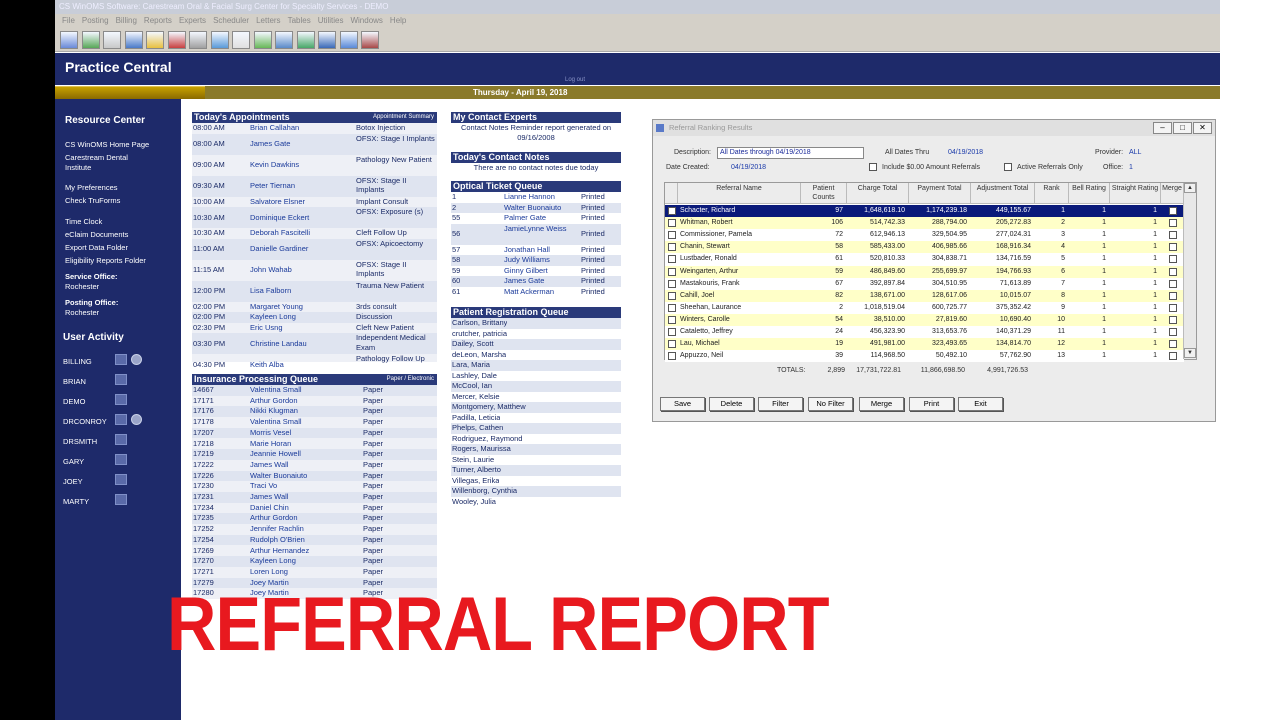  Describe the element at coordinates (302, 291) in the screenshot. I see `appointment-patient: Lisa Falborn` at that location.